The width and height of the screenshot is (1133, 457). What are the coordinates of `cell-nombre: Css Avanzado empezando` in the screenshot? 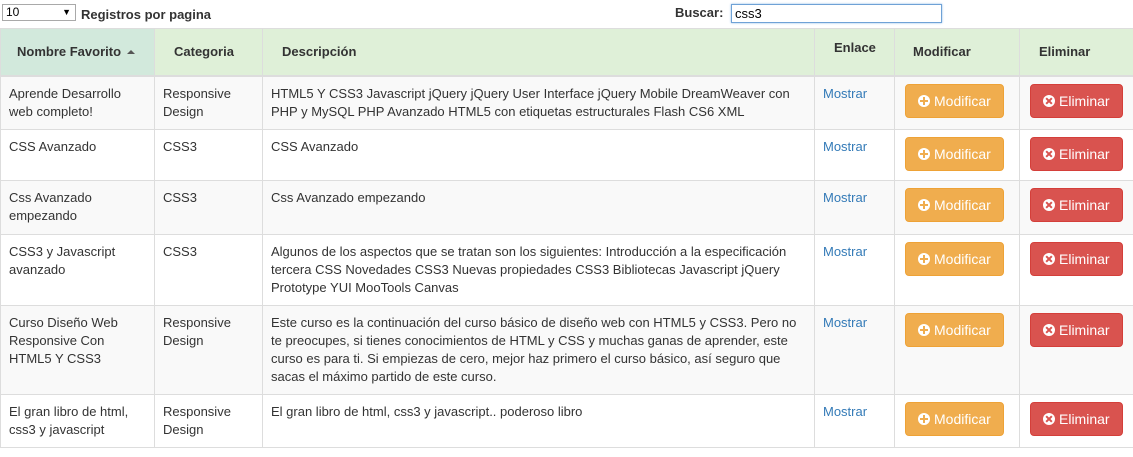 It's located at (77, 207).